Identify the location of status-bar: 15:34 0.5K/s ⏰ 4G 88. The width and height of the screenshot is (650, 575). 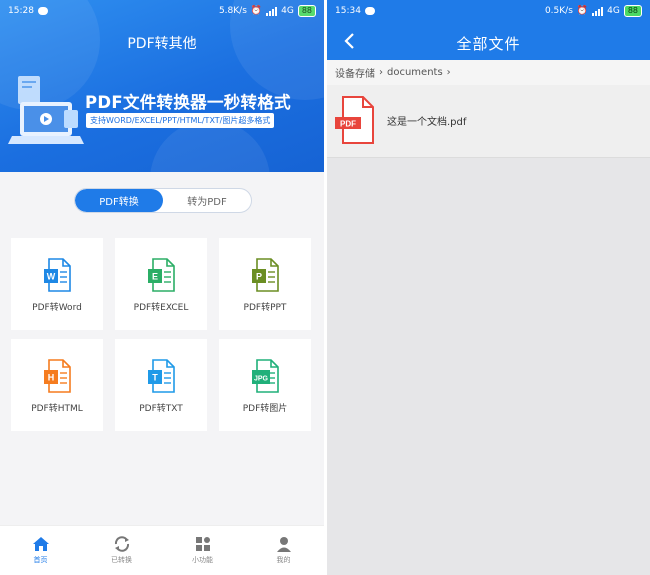
(488, 11).